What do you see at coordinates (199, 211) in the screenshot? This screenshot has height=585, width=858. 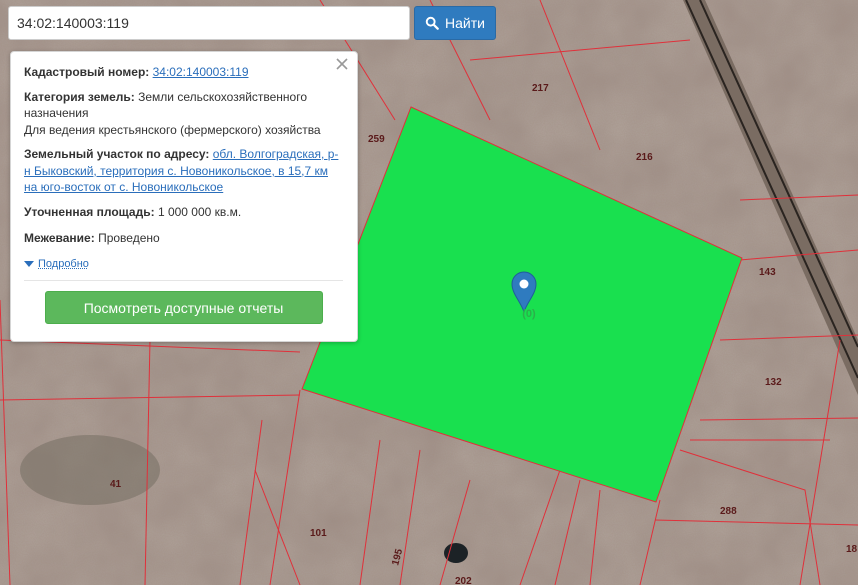 I see `area-value: 1 000 000 кв.м.` at bounding box center [199, 211].